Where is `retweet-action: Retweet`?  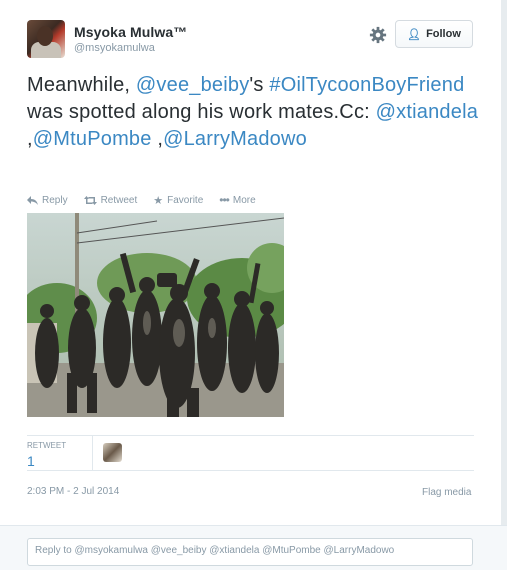 retweet-action: Retweet is located at coordinates (110, 200).